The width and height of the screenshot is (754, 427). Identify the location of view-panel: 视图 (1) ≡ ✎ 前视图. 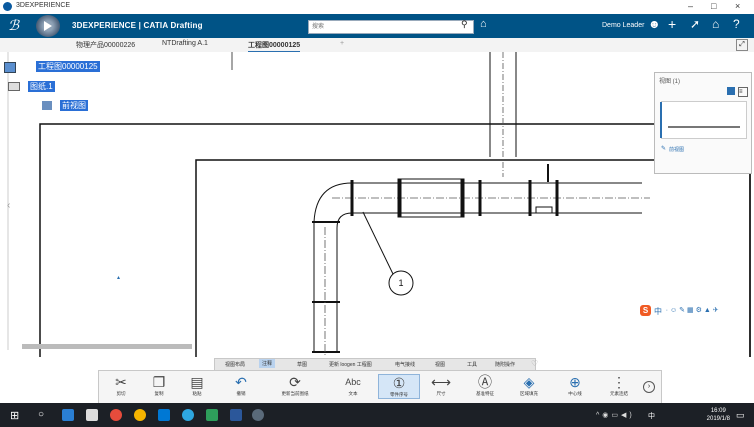
(703, 123).